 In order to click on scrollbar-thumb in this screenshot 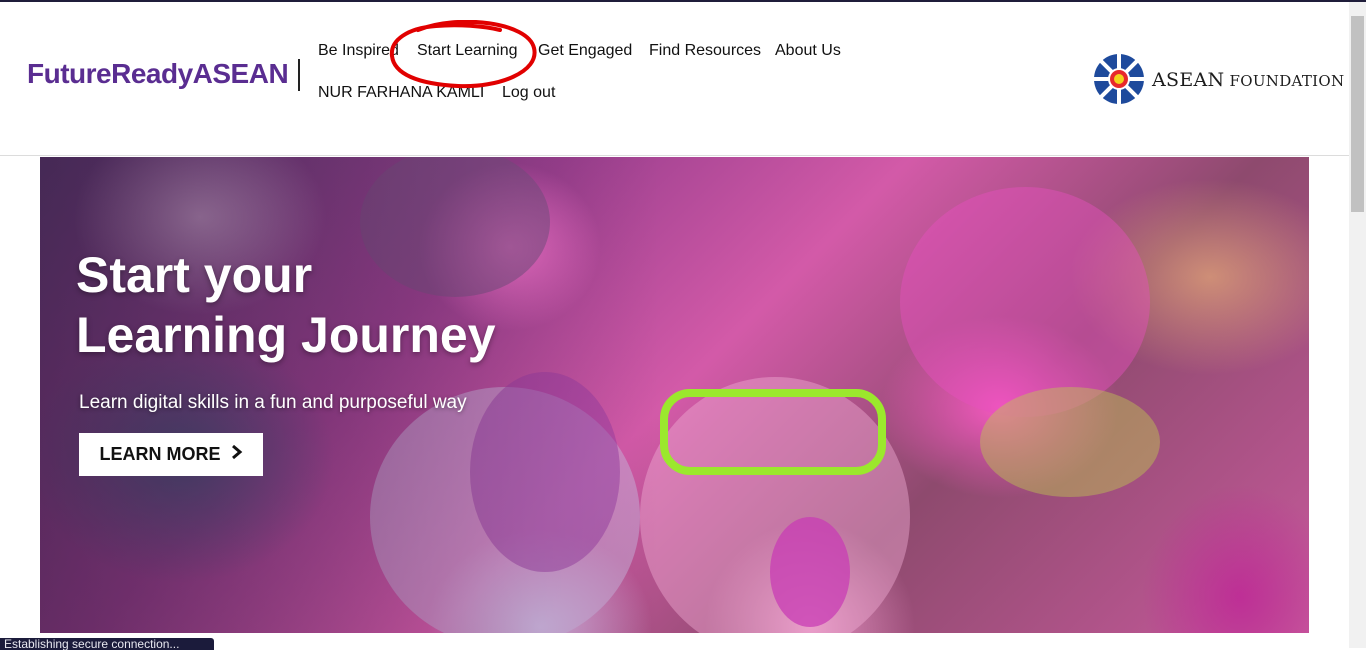, I will do `click(1357, 114)`.